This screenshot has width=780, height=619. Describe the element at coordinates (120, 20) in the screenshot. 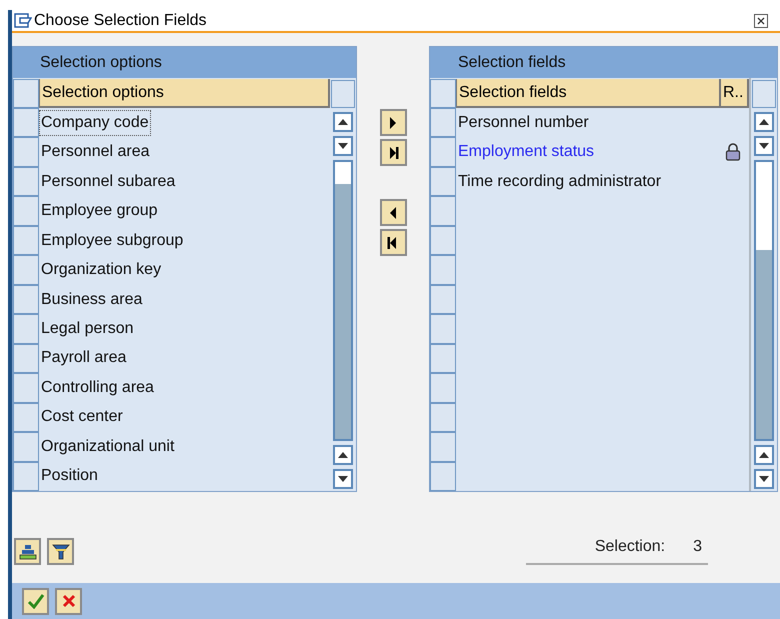

I see `window-title: Choose Selection Fields` at that location.